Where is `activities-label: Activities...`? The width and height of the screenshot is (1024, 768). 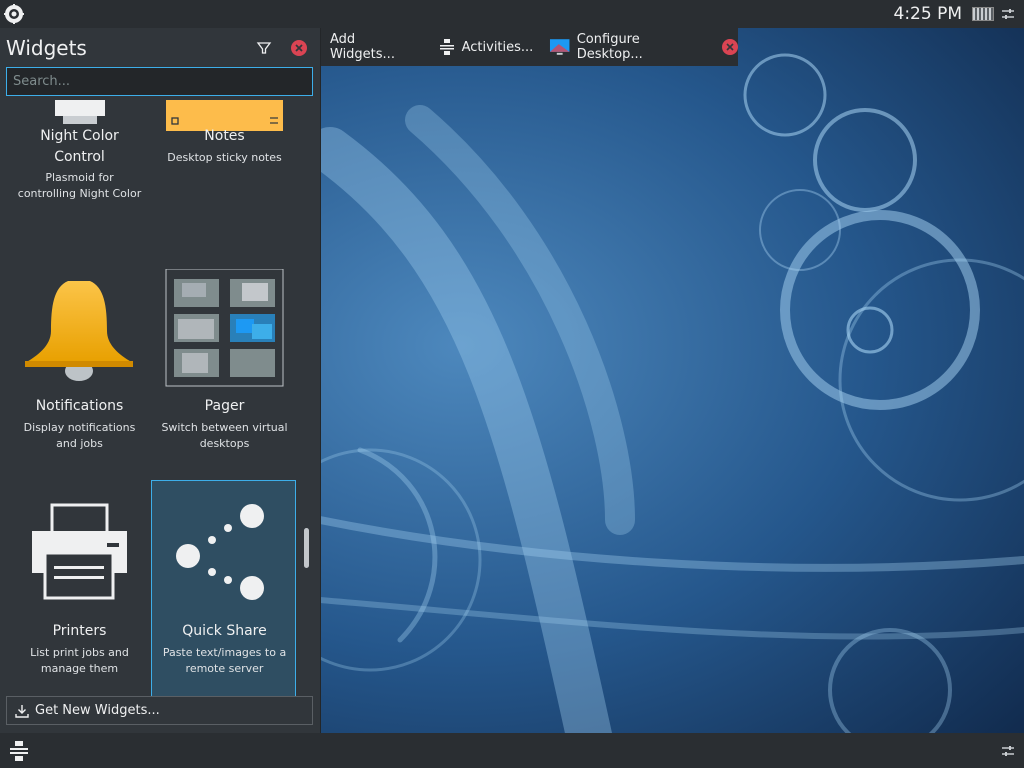
activities-label: Activities... is located at coordinates (497, 47).